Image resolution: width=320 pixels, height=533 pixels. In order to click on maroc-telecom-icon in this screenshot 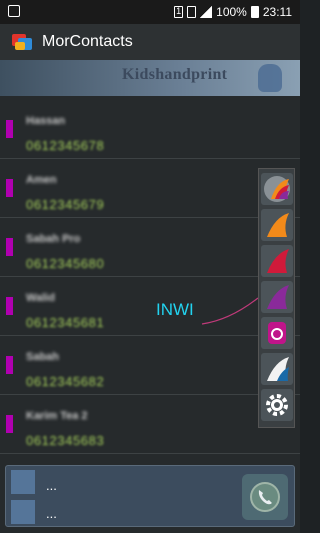, I will do `click(278, 261)`.